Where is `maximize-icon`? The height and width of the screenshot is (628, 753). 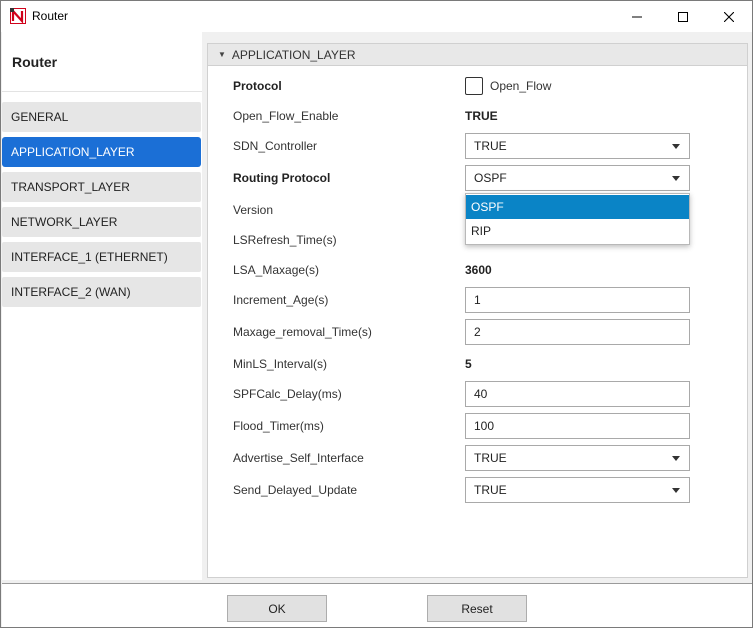 maximize-icon is located at coordinates (683, 16).